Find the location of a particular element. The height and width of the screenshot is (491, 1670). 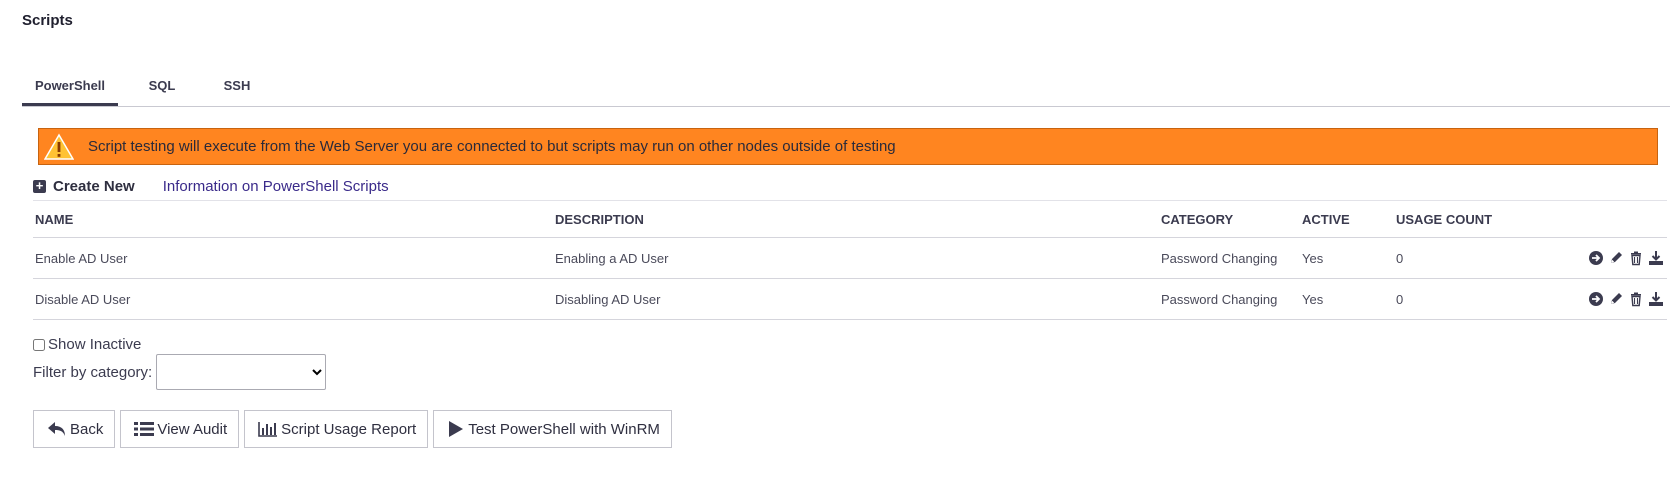

tab-powershell: PowerShell is located at coordinates (70, 92).